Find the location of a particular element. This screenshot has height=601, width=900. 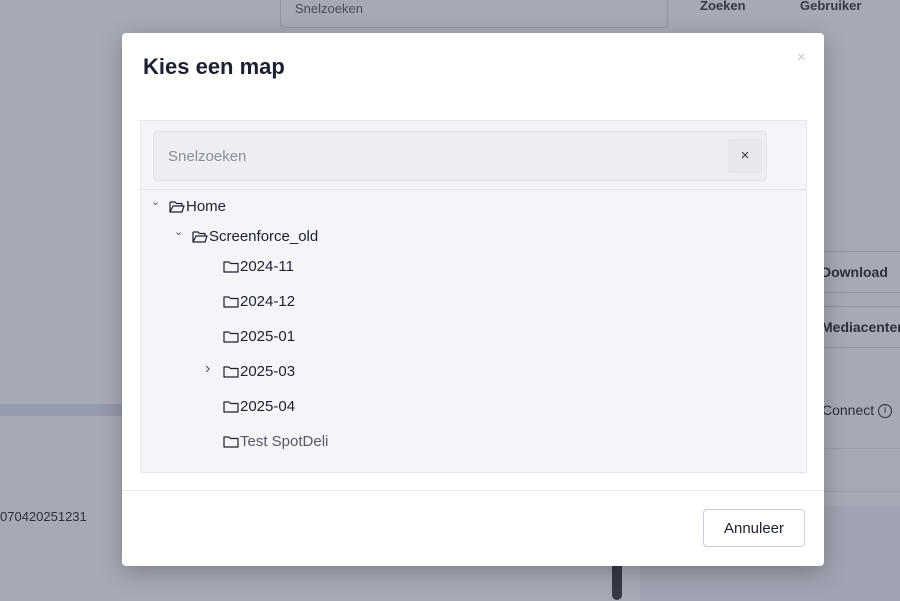

dialog-title: Kies een map is located at coordinates (214, 66).